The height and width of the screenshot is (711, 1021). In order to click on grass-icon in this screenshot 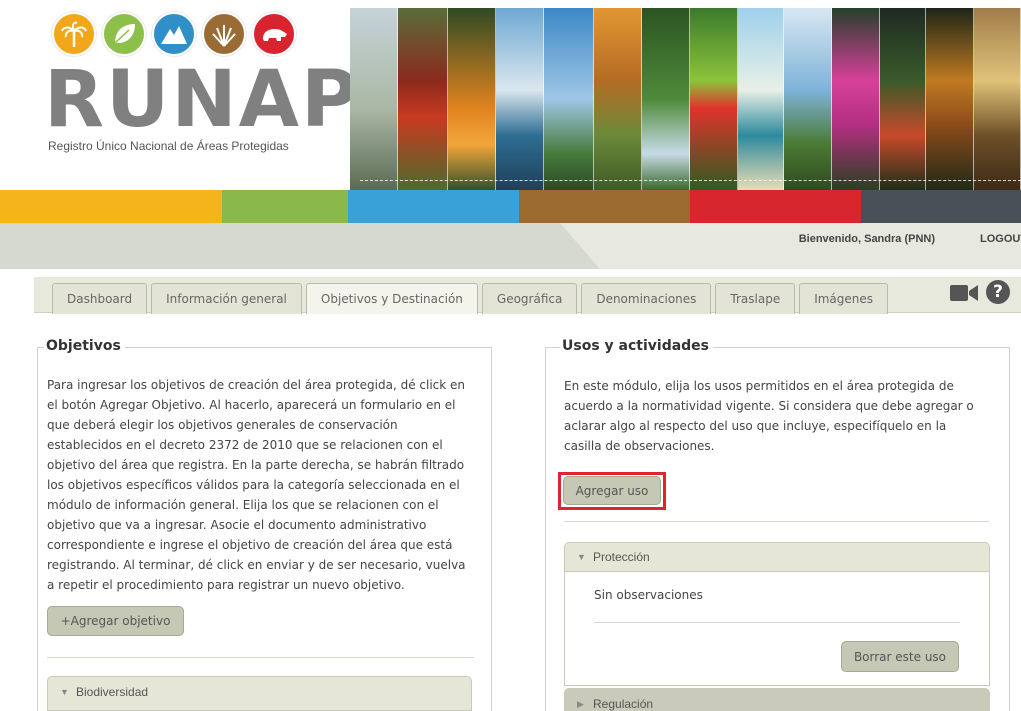, I will do `click(224, 34)`.